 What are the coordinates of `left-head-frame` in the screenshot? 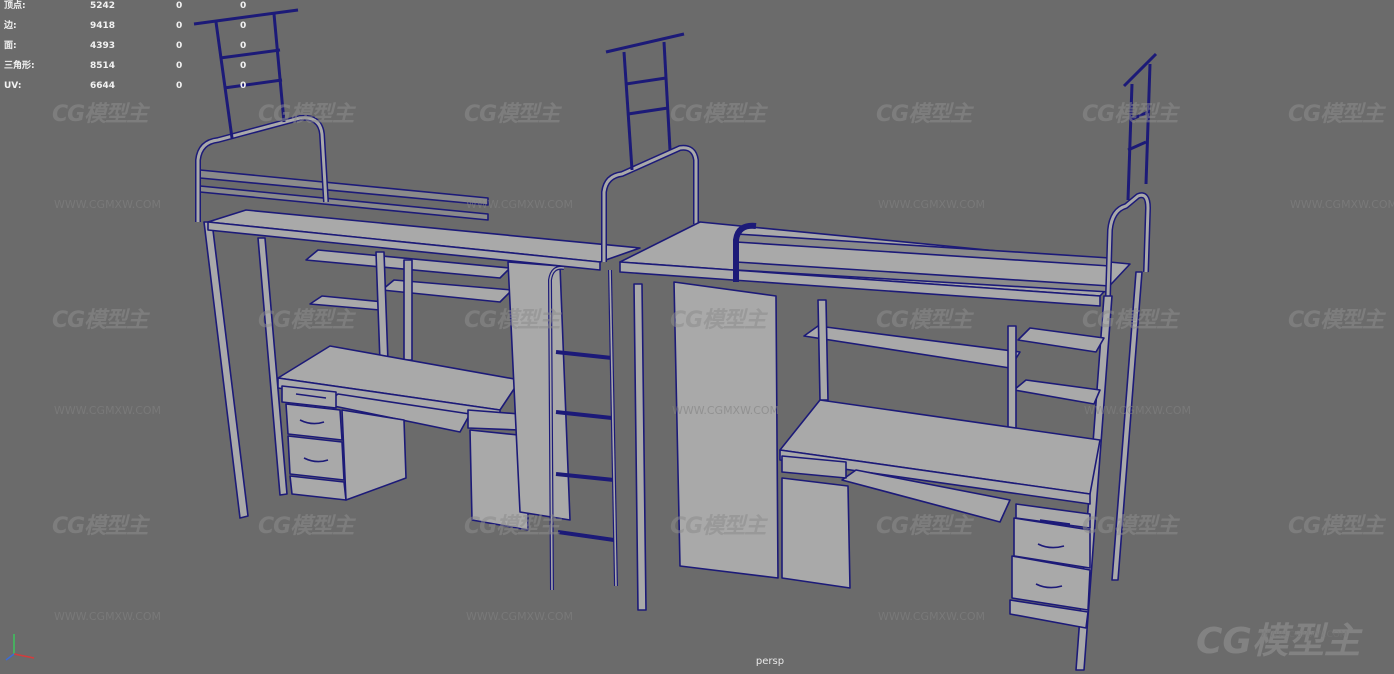 It's located at (262, 168).